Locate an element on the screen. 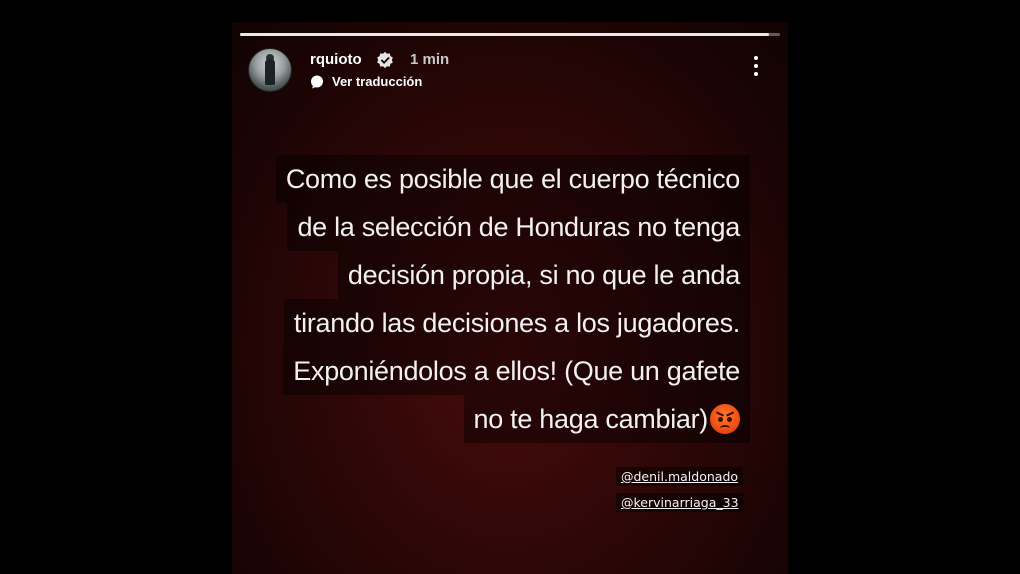 The height and width of the screenshot is (574, 1020). more-options-icon is located at coordinates (756, 69).